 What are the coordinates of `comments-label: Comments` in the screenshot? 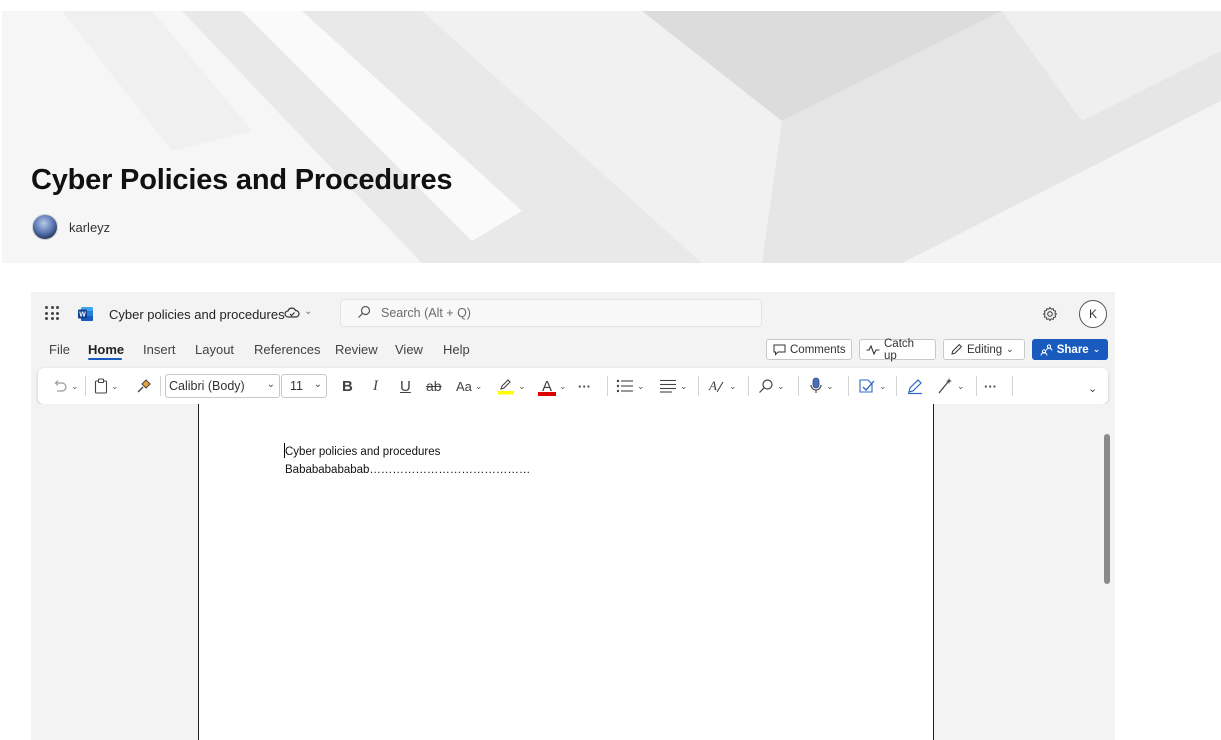 It's located at (818, 349).